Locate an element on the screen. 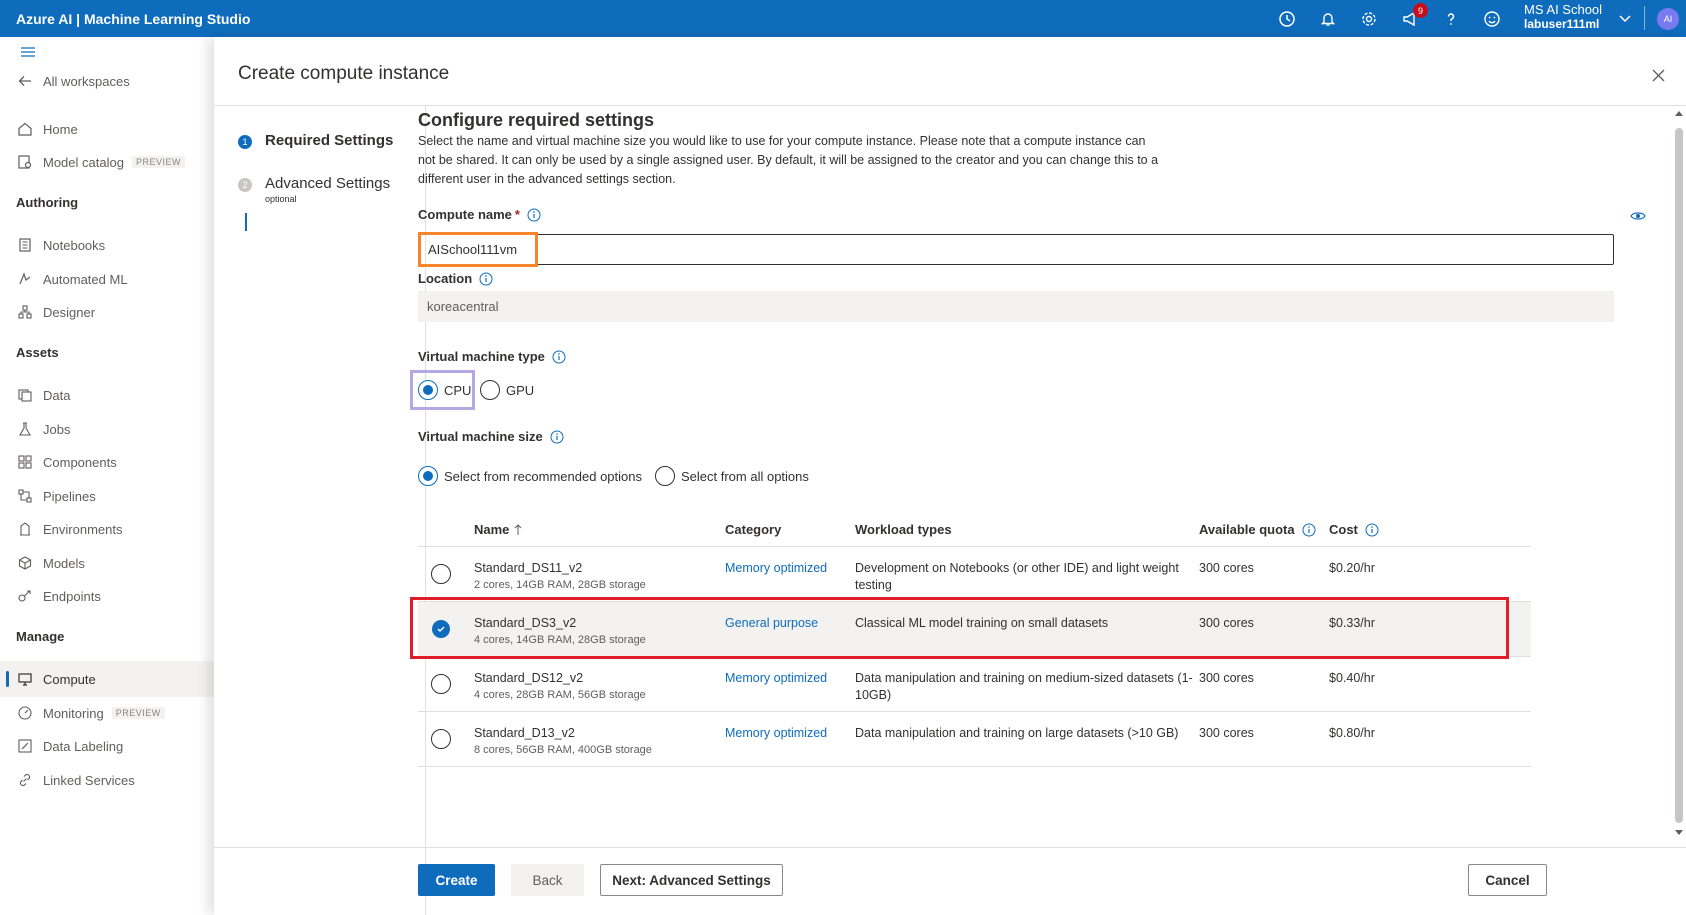  column-header-category: Category is located at coordinates (753, 529).